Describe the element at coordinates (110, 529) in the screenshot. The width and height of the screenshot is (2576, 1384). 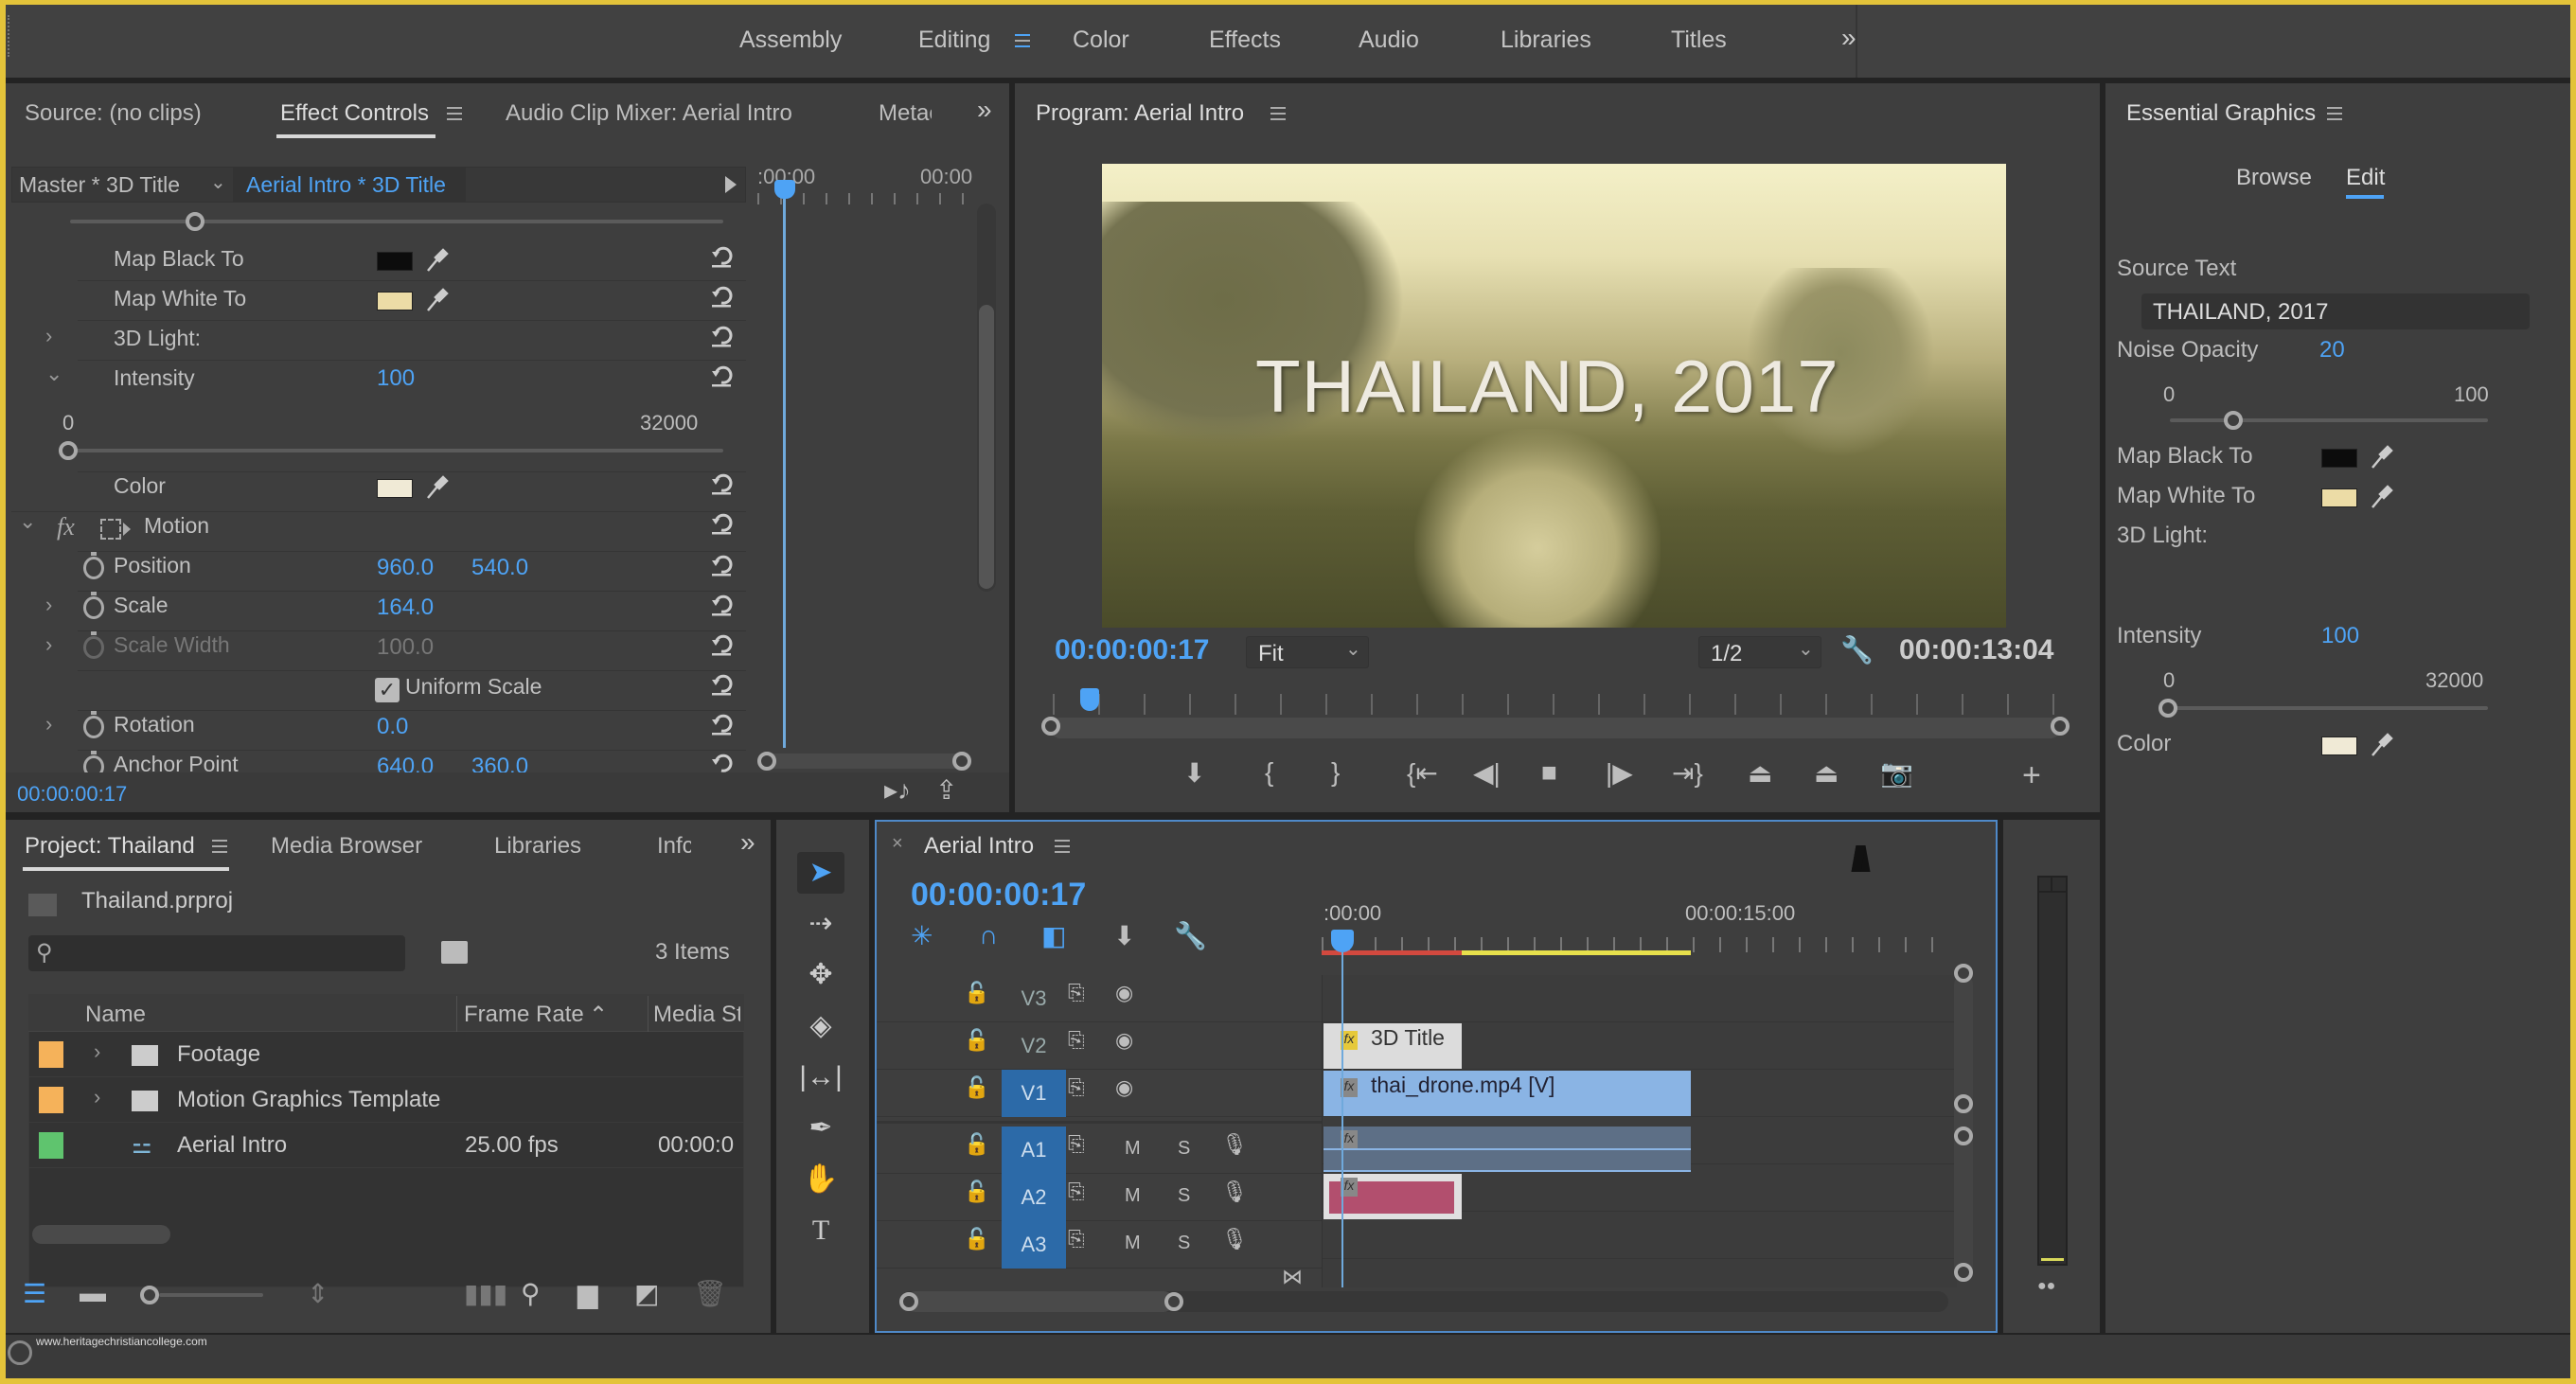
I see `motion-transform-icon` at that location.